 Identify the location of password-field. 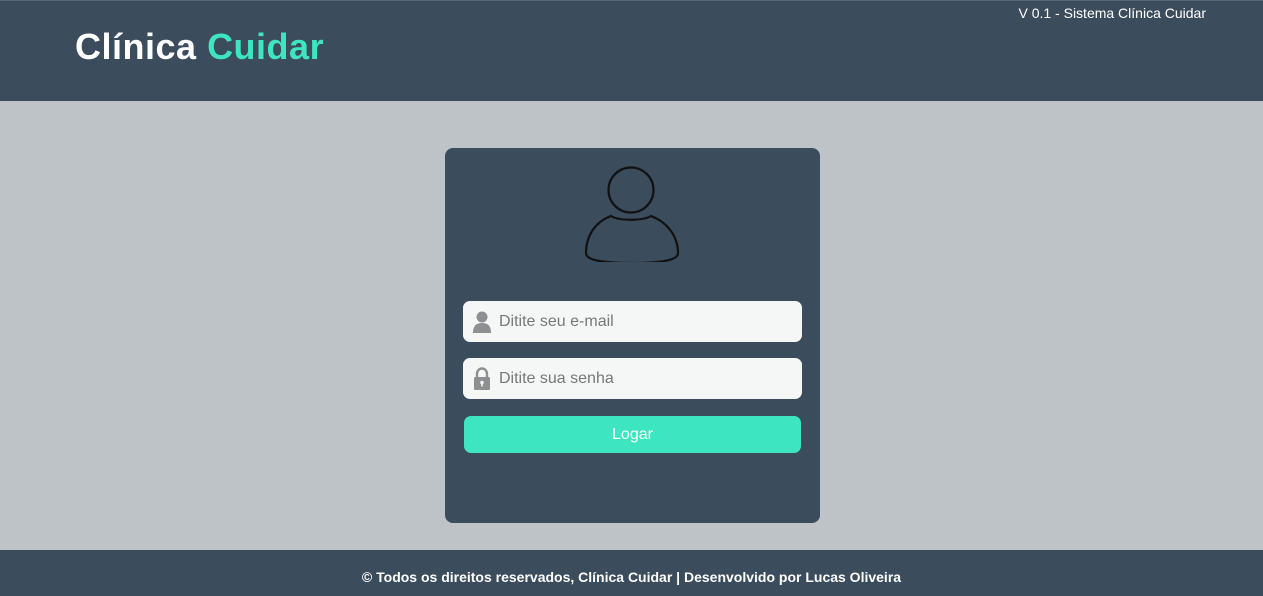
(632, 378).